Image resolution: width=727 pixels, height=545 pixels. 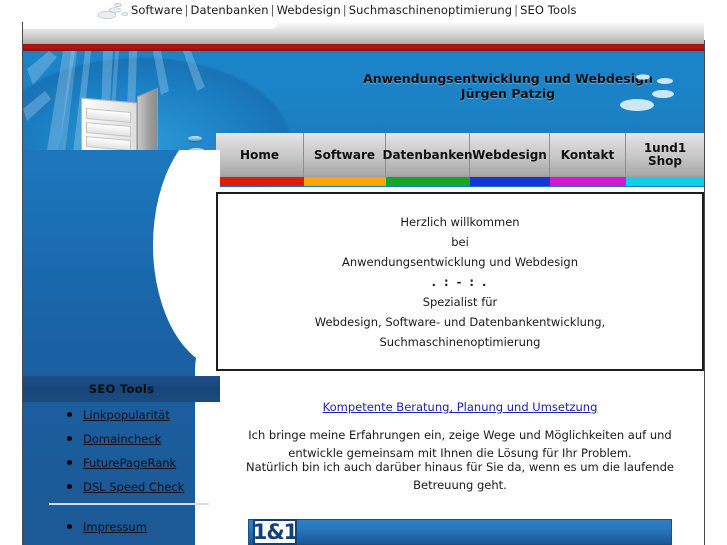 I want to click on nav-tab-webdesign: Webdesign, so click(x=510, y=155).